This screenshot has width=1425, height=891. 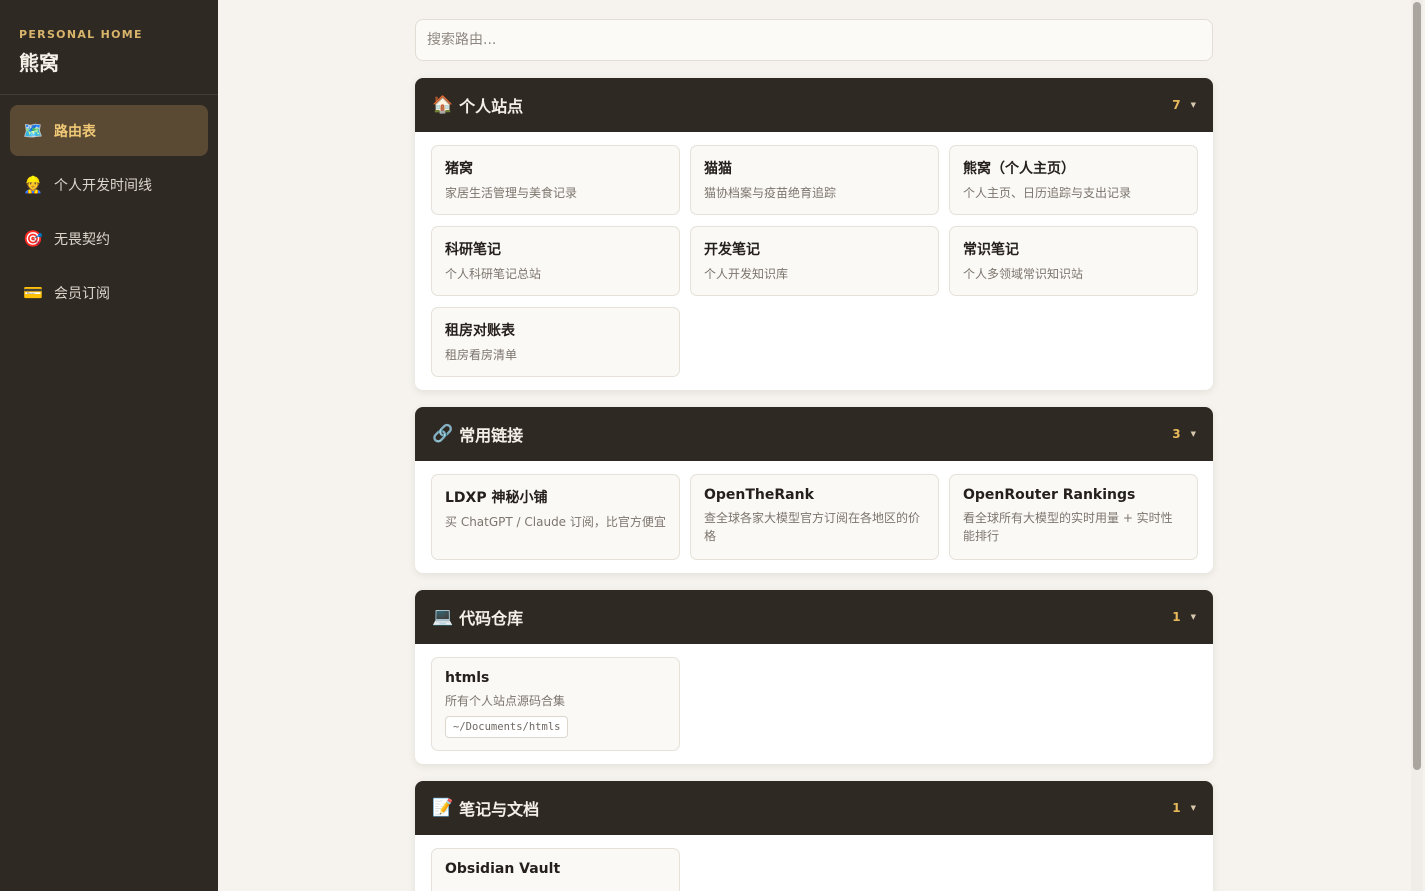 What do you see at coordinates (75, 131) in the screenshot?
I see `sidebar-item-label: 路由表` at bounding box center [75, 131].